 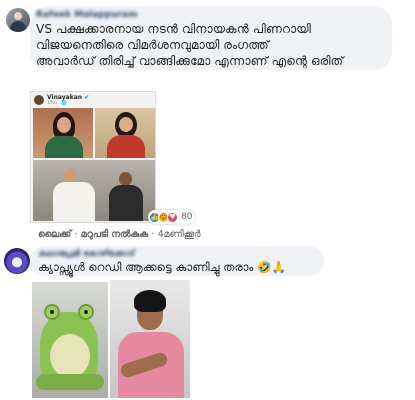 I want to click on post-photo-two-men, so click(x=94, y=190).